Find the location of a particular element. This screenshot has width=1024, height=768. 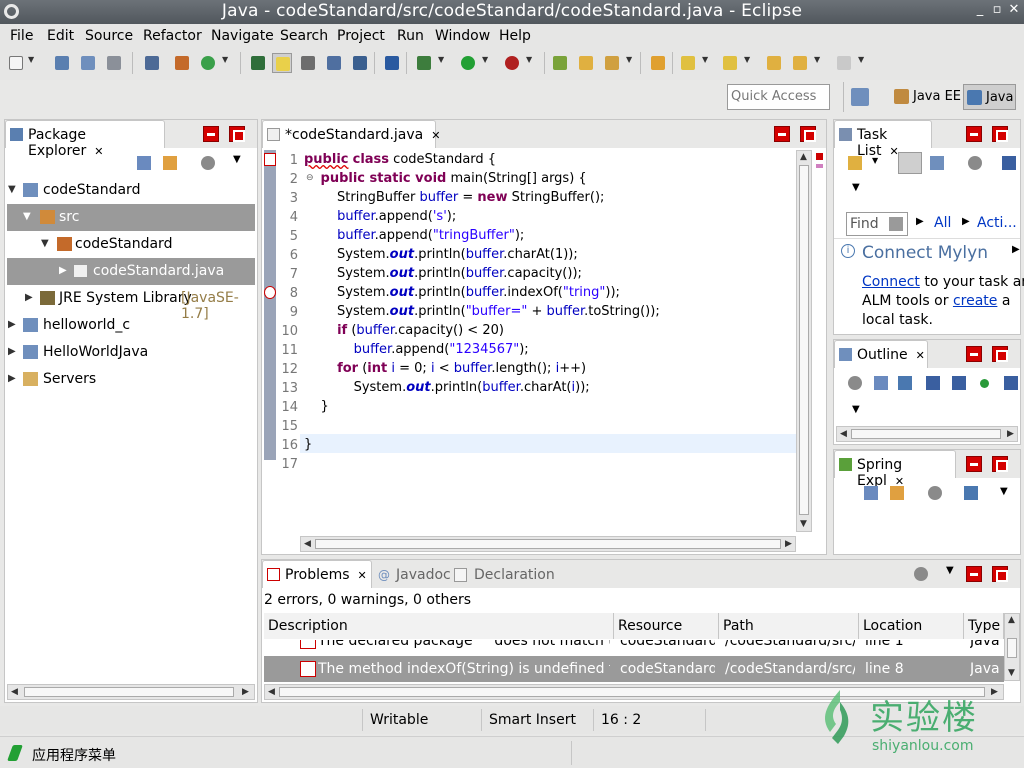

menu-search: Search is located at coordinates (304, 36).